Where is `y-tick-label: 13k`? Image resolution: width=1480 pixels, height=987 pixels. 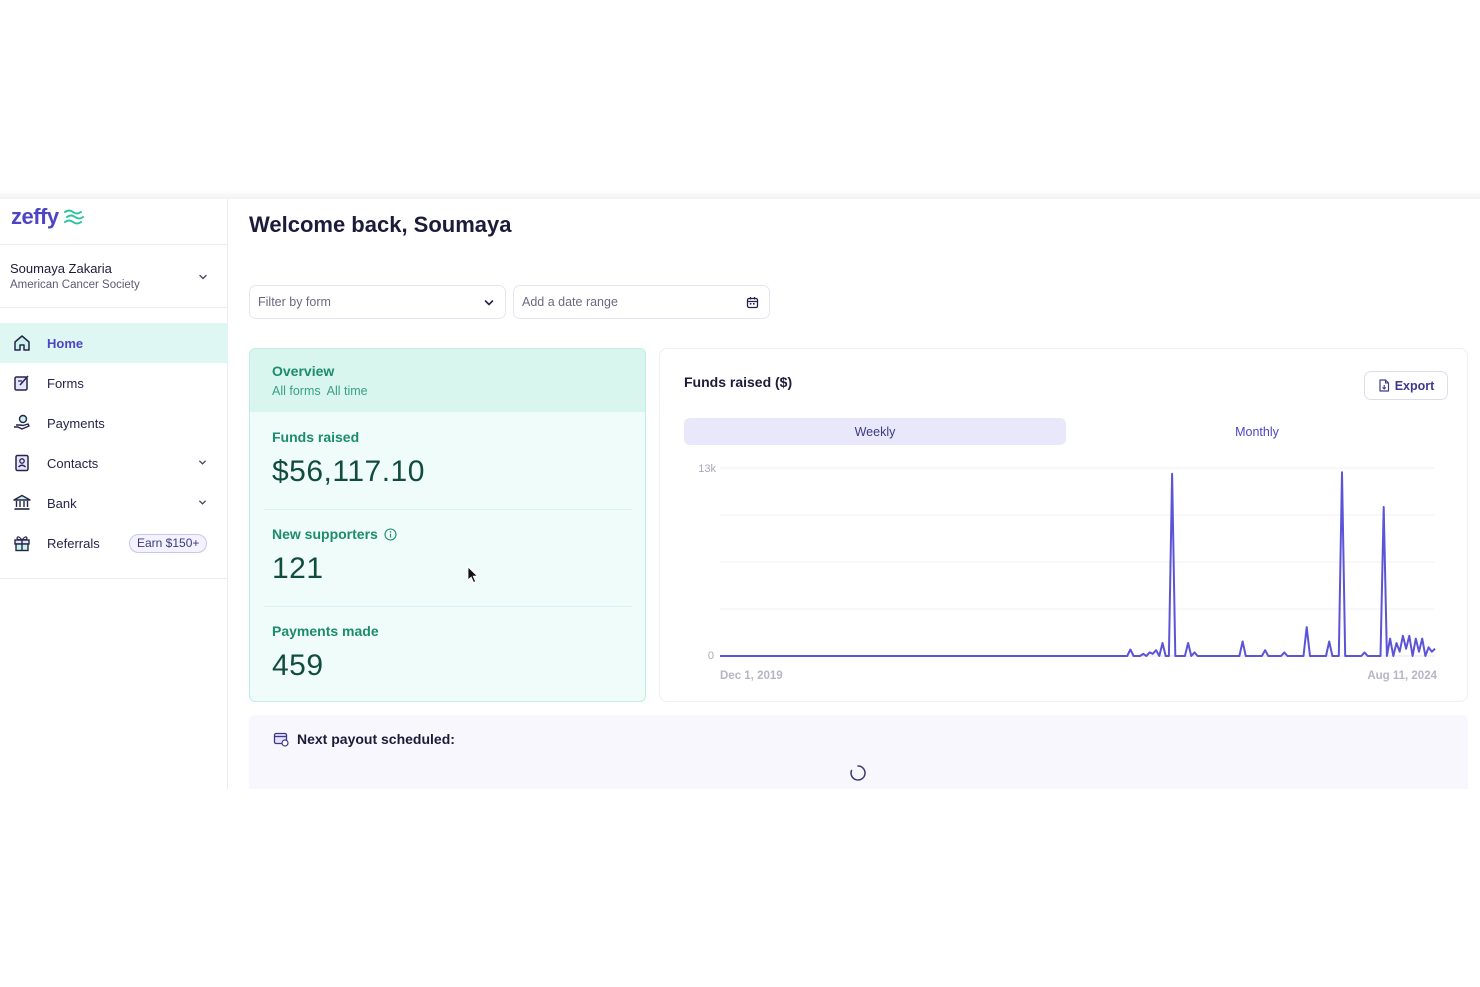 y-tick-label: 13k is located at coordinates (707, 469).